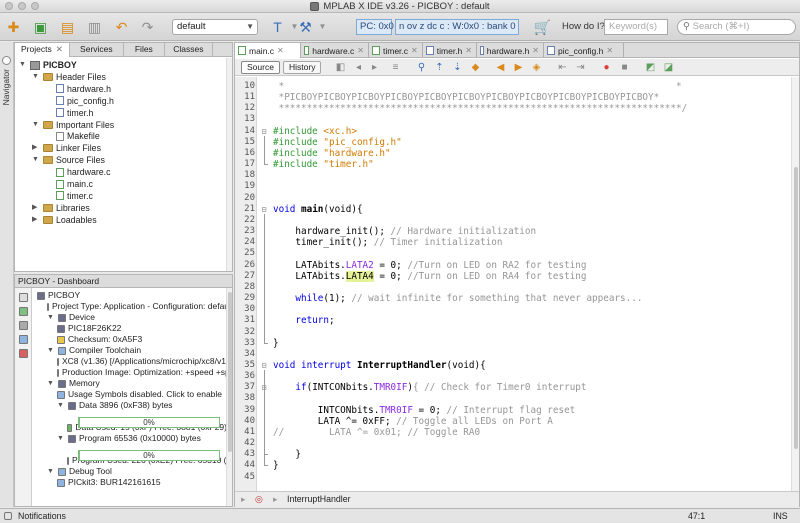  Describe the element at coordinates (121, 26) in the screenshot. I see `undo-icon: ↶` at that location.